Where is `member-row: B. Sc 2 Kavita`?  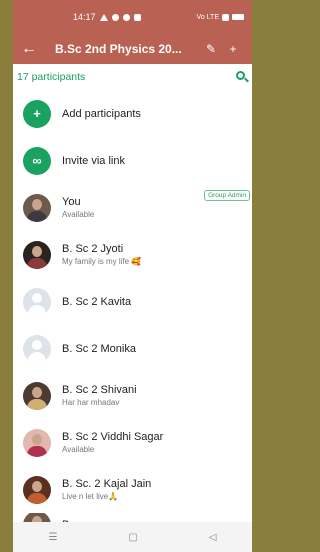
member-row: B. Sc 2 Kavita is located at coordinates (132, 301).